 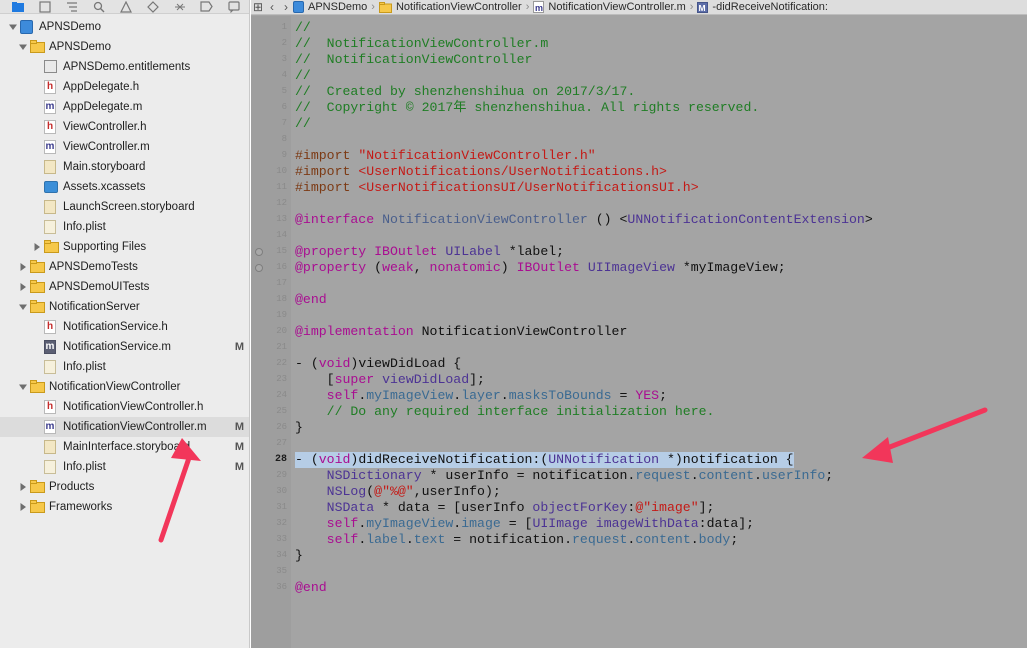 What do you see at coordinates (272, 7) in the screenshot?
I see `back-button: ‹` at bounding box center [272, 7].